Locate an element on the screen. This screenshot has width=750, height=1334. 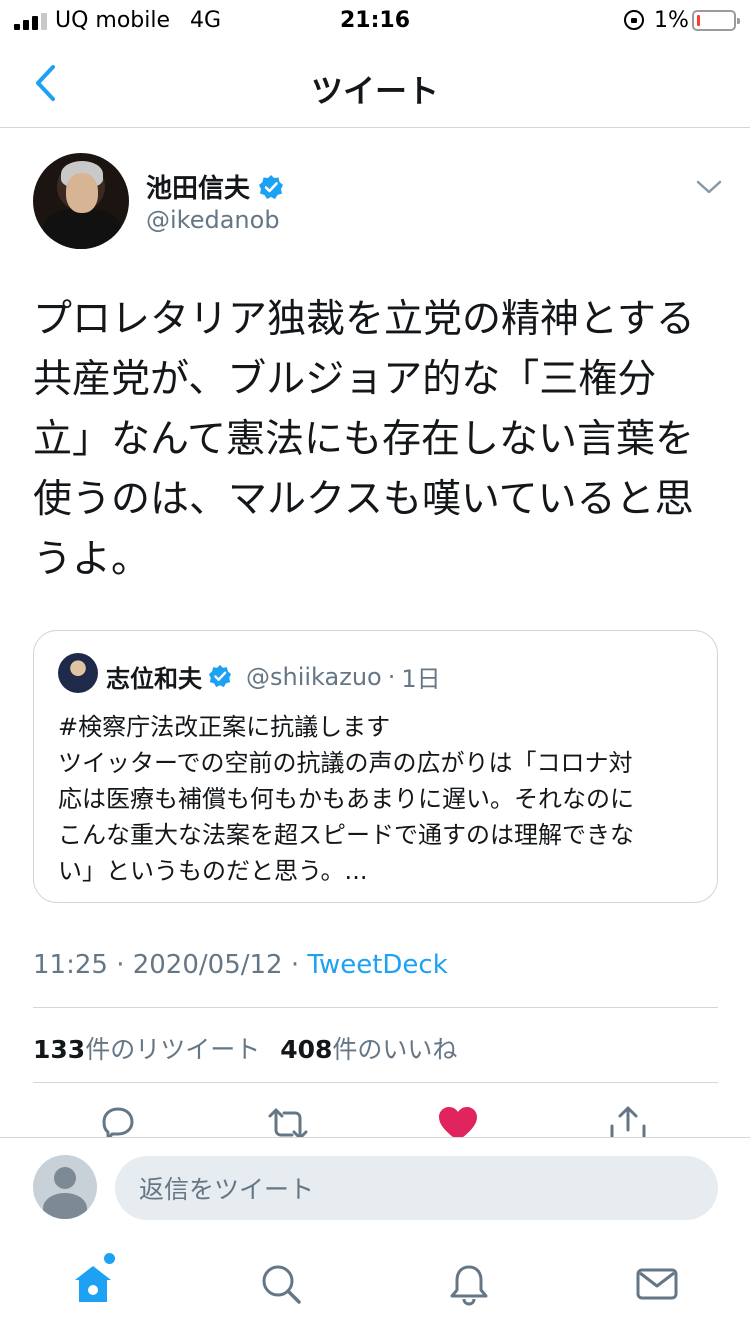
search-icon is located at coordinates (281, 1284).